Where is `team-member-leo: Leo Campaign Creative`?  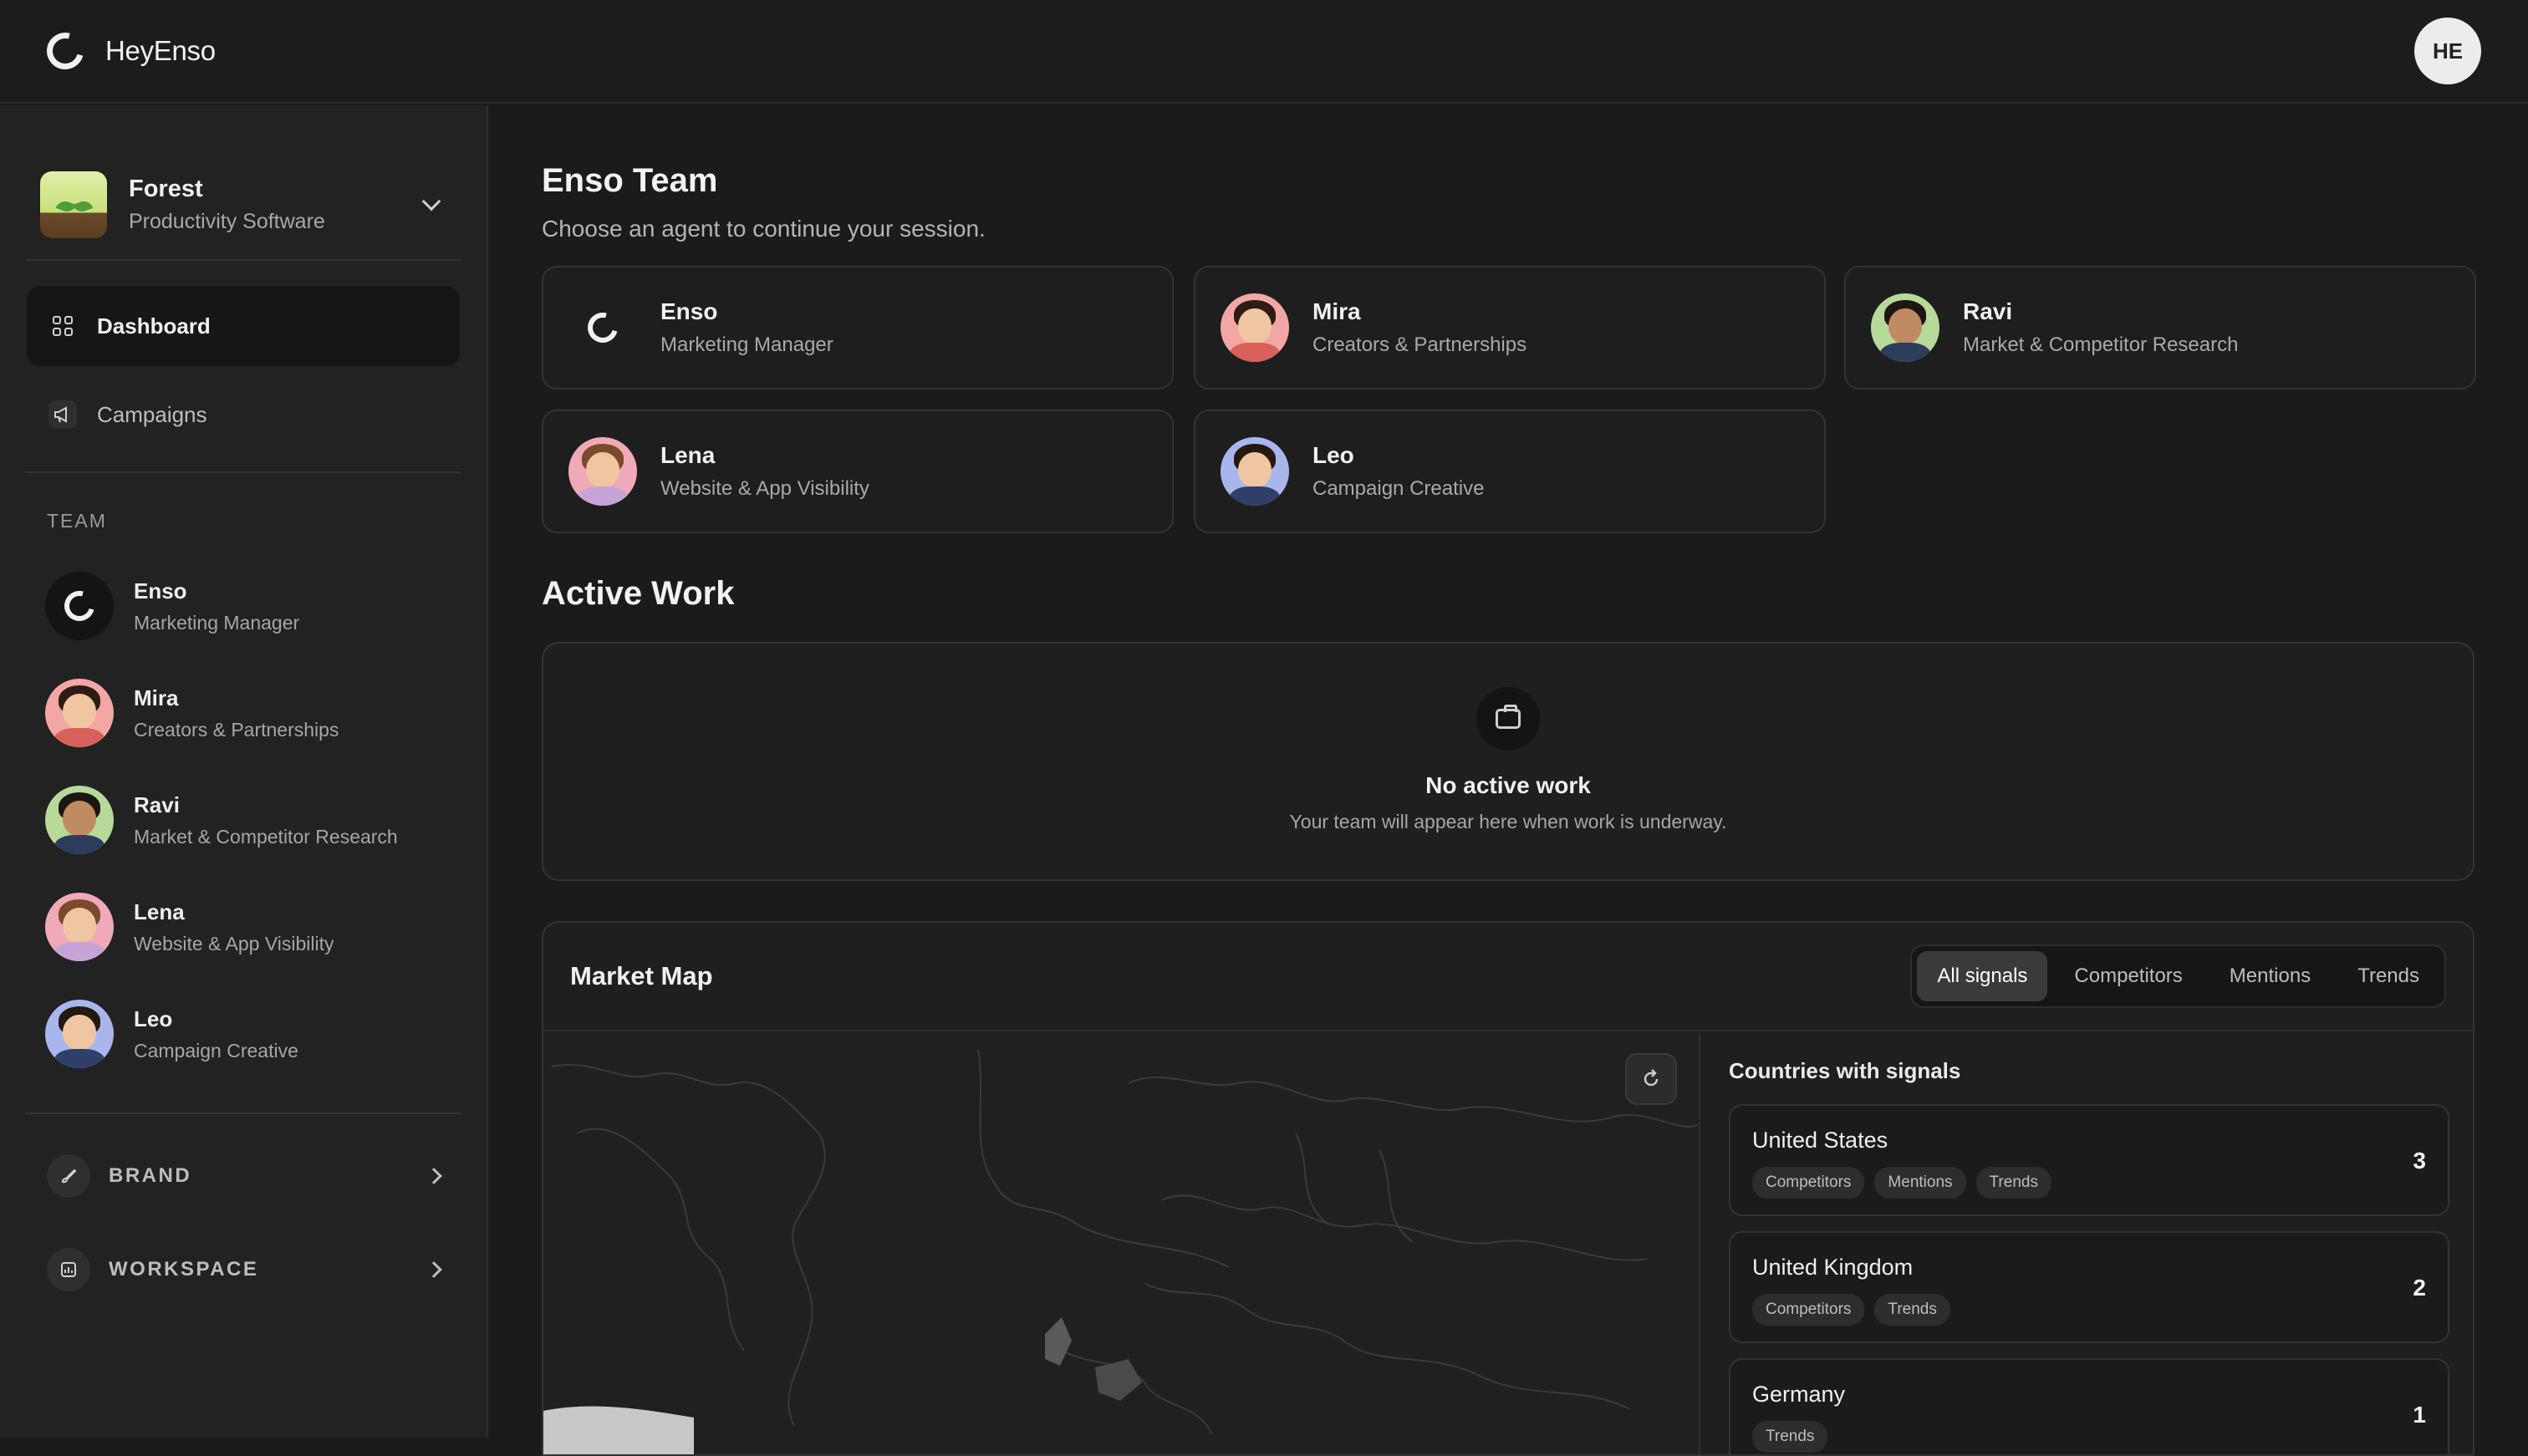
team-member-leo: Leo Campaign Creative is located at coordinates (243, 1033).